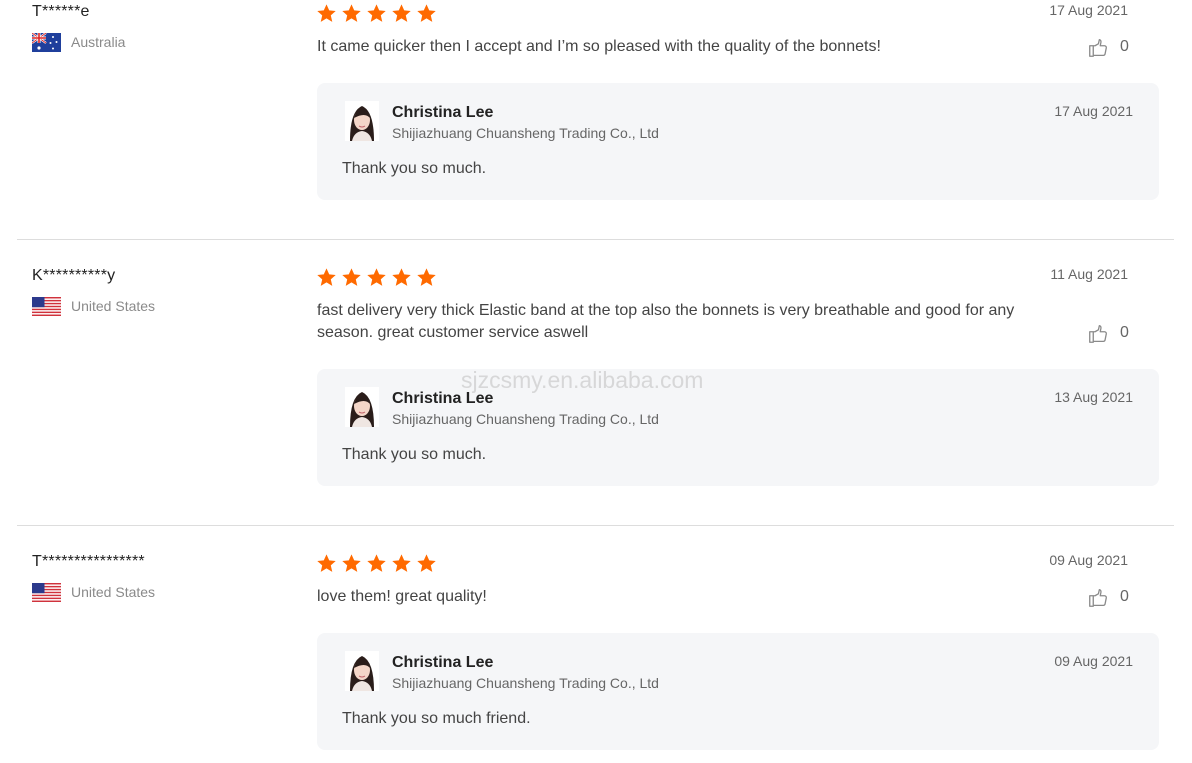  Describe the element at coordinates (1089, 274) in the screenshot. I see `review-date: 11 Aug 2021` at that location.